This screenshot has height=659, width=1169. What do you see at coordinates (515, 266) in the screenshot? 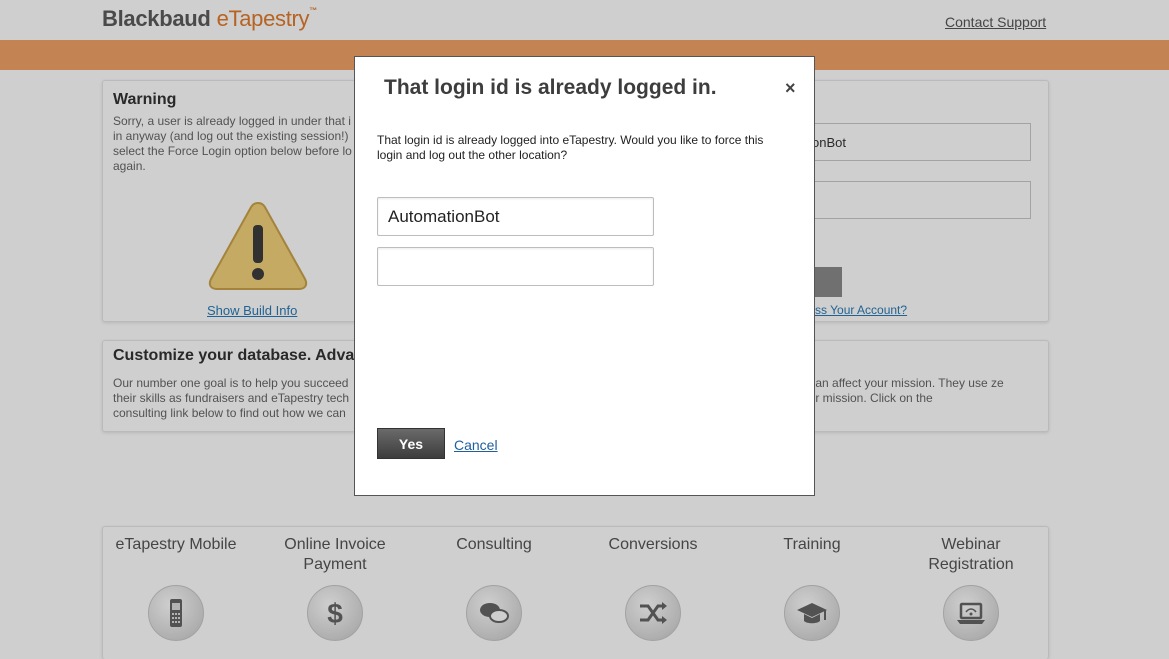
I see `password-field` at bounding box center [515, 266].